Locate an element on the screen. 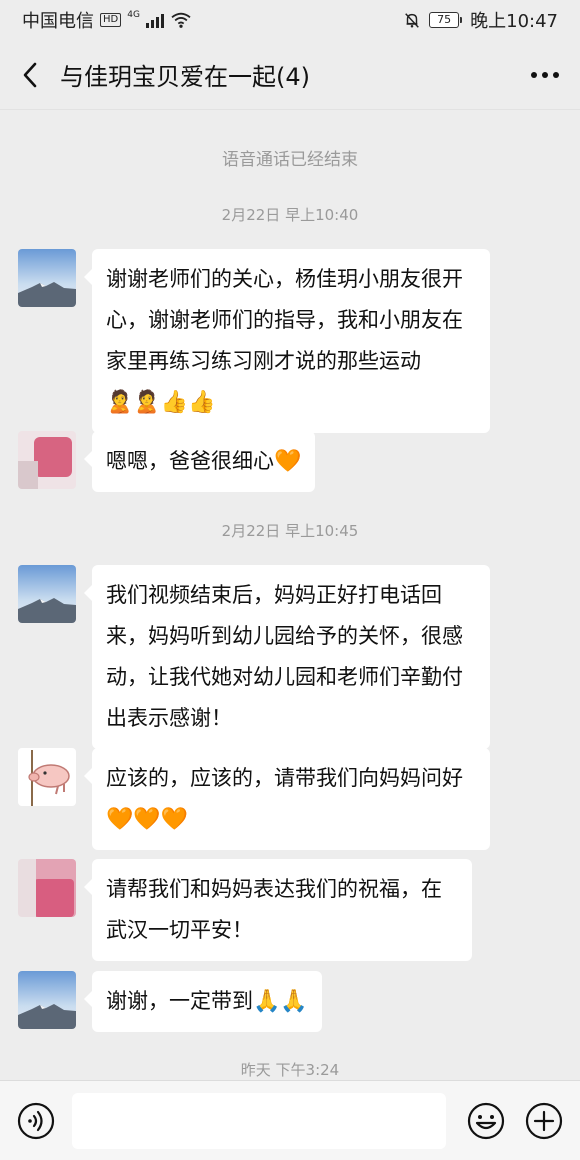  ellipsis-icon is located at coordinates (545, 74).